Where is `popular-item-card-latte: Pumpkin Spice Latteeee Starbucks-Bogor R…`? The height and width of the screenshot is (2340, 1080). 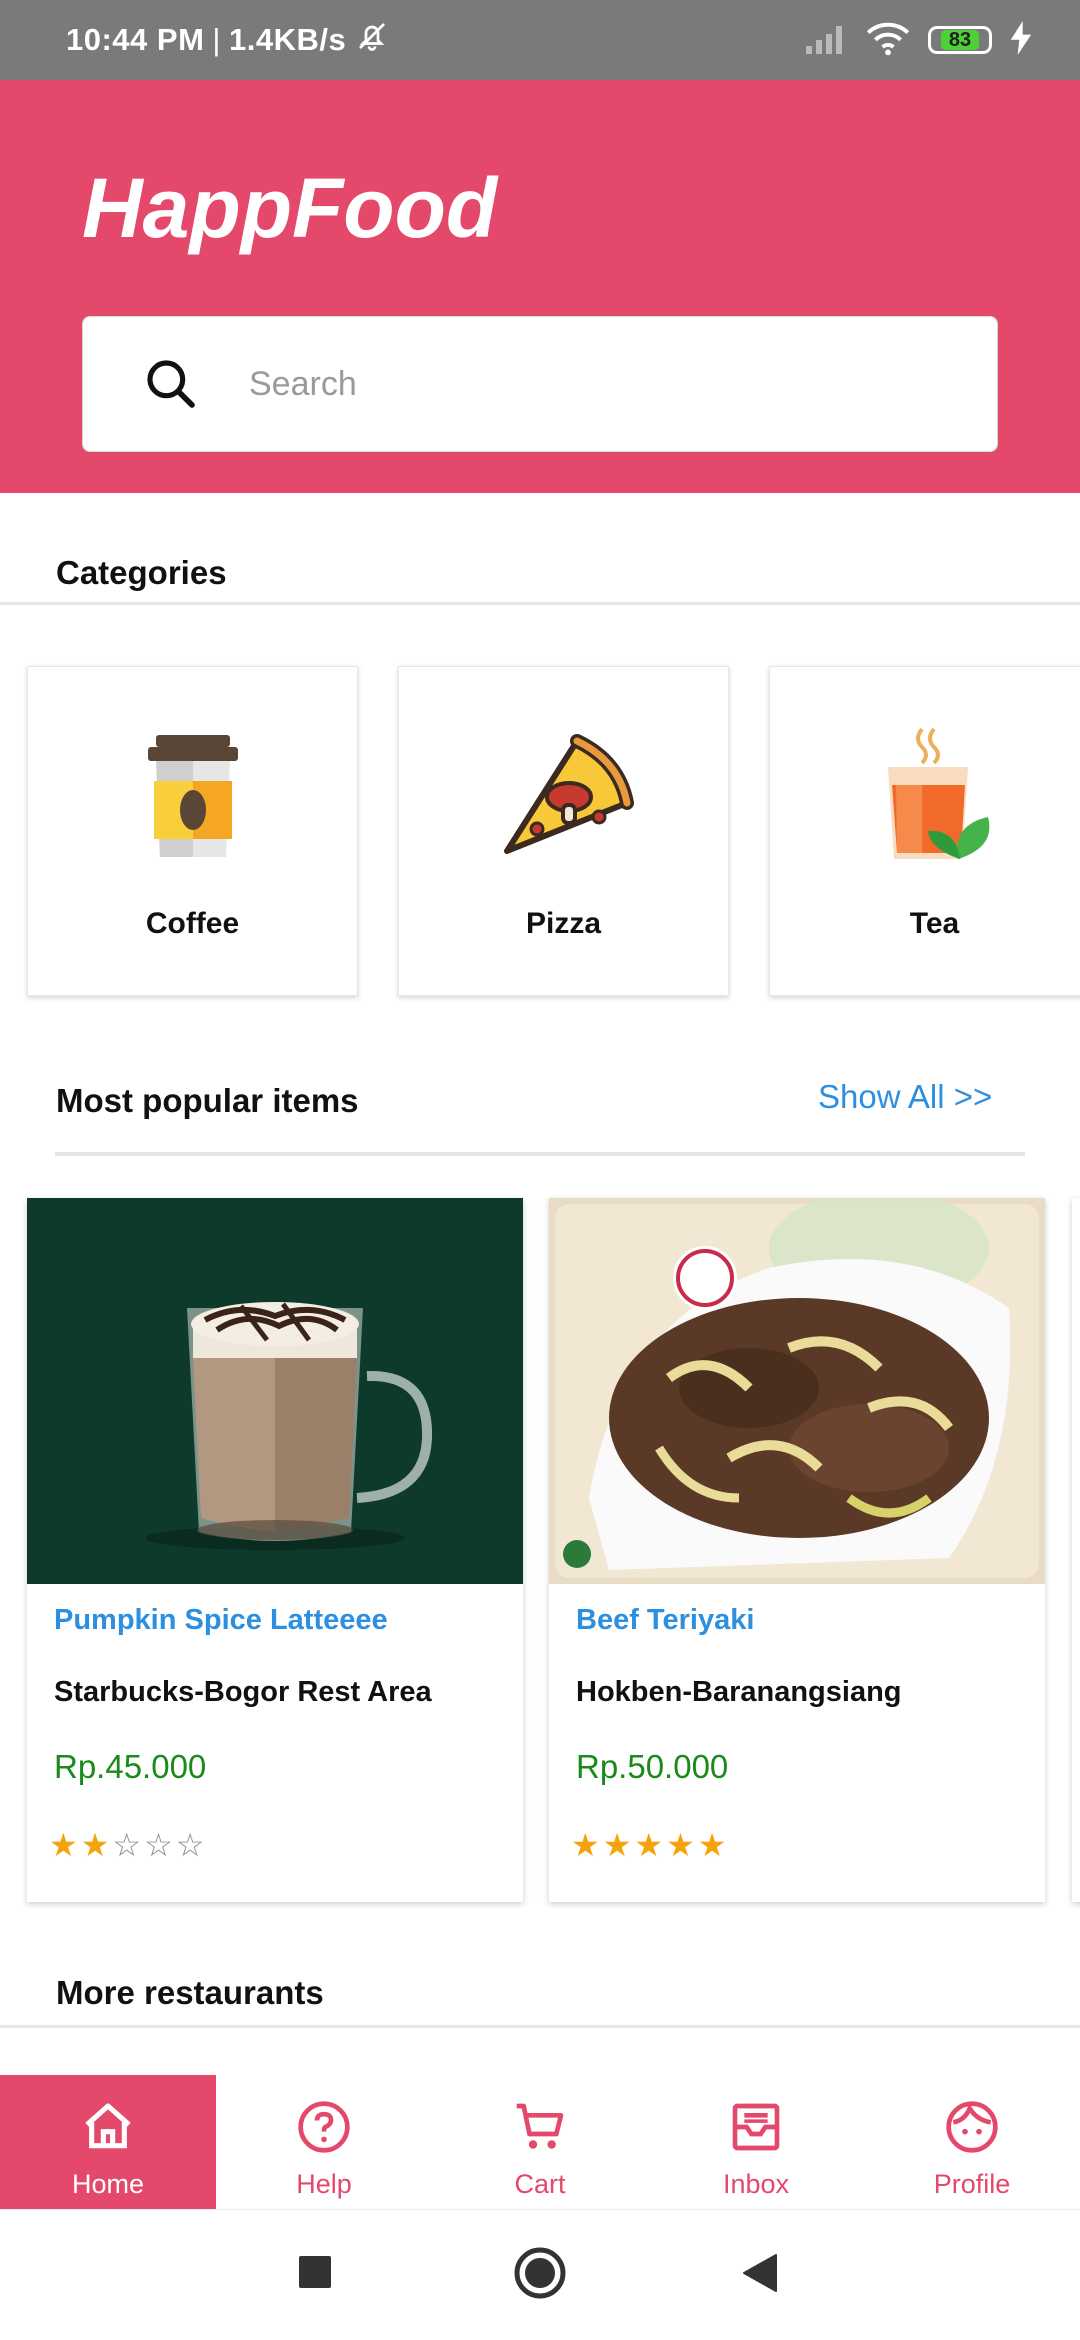 popular-item-card-latte: Pumpkin Spice Latteeee Starbucks-Bogor R… is located at coordinates (275, 1550).